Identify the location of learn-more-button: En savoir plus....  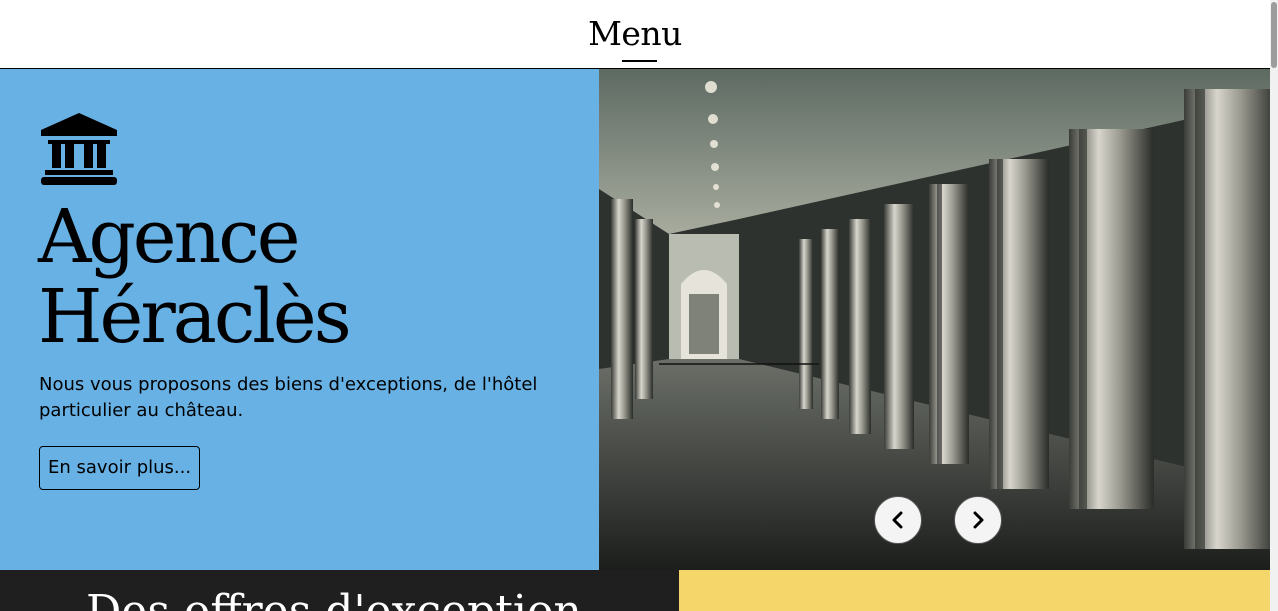
(120, 468).